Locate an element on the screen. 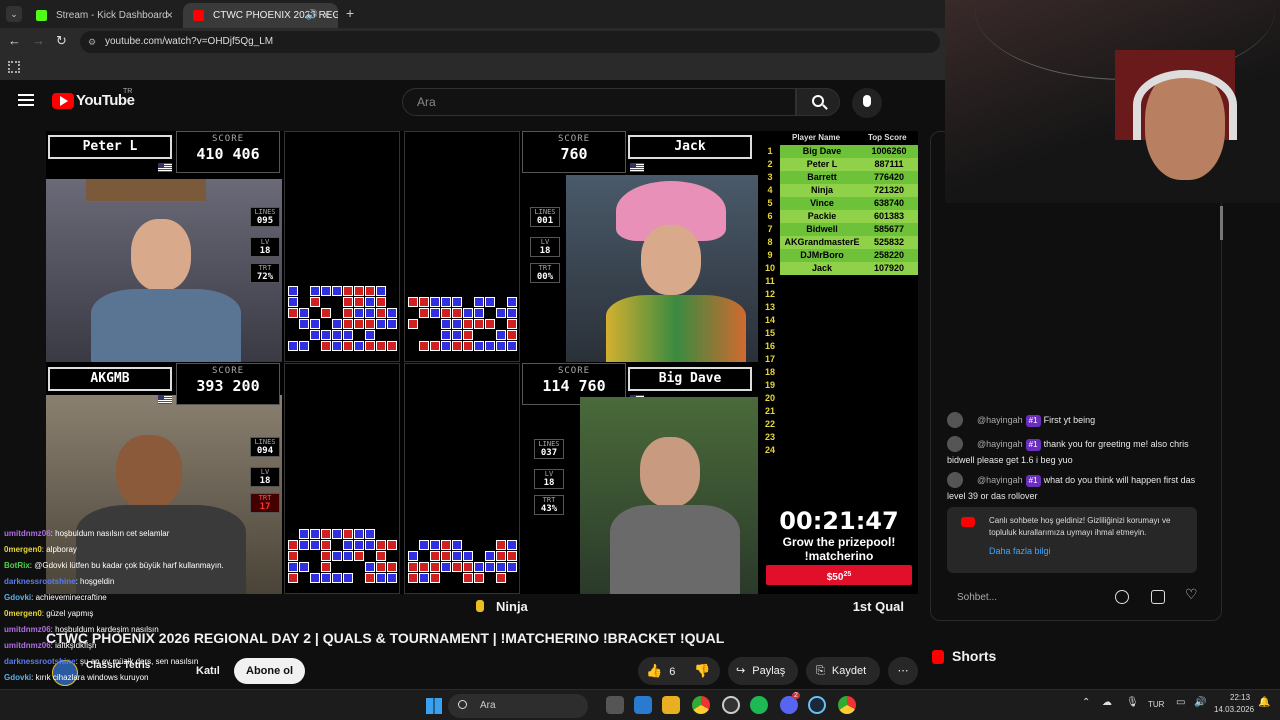  shorts-label: Shorts is located at coordinates (974, 656).